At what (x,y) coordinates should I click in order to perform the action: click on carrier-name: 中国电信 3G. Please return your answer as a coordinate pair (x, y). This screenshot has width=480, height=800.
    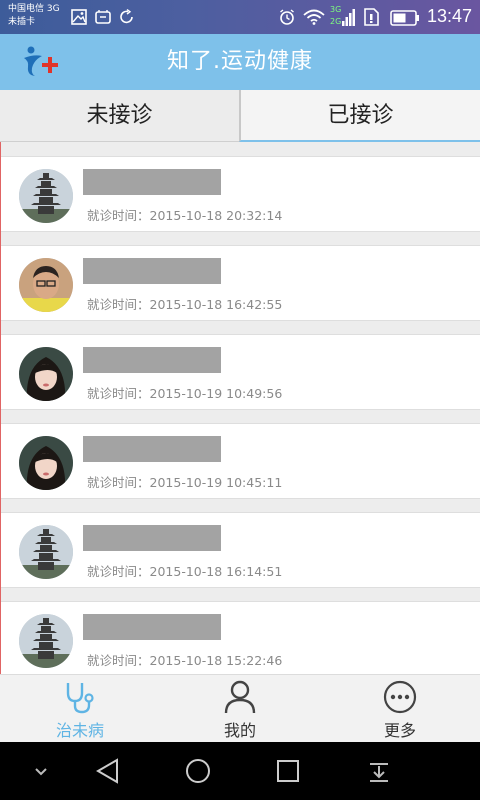
    Looking at the image, I should click on (34, 9).